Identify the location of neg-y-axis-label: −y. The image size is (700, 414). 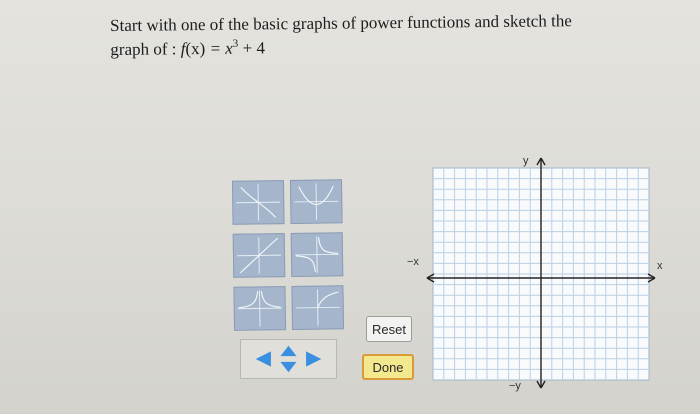
(515, 386).